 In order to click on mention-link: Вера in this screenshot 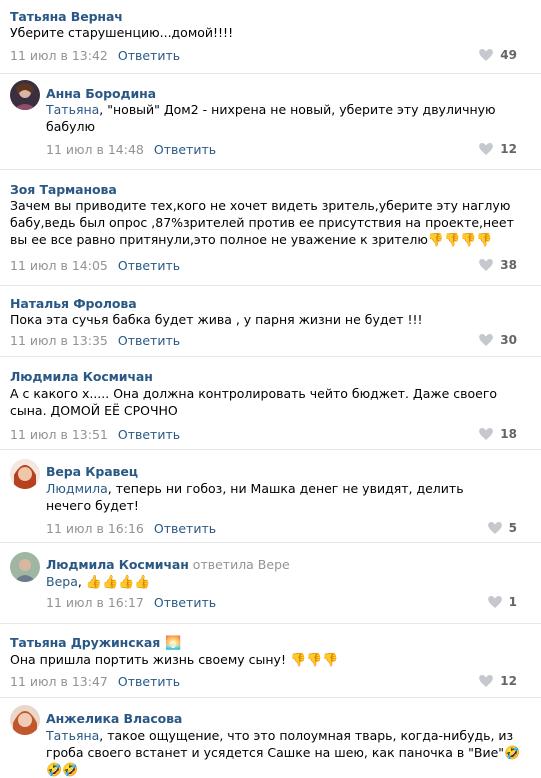, I will do `click(62, 581)`.